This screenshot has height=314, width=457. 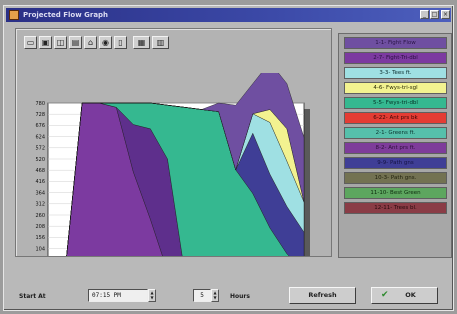 What do you see at coordinates (395, 43) in the screenshot?
I see `legend-item: 1-1- Fight Flow` at bounding box center [395, 43].